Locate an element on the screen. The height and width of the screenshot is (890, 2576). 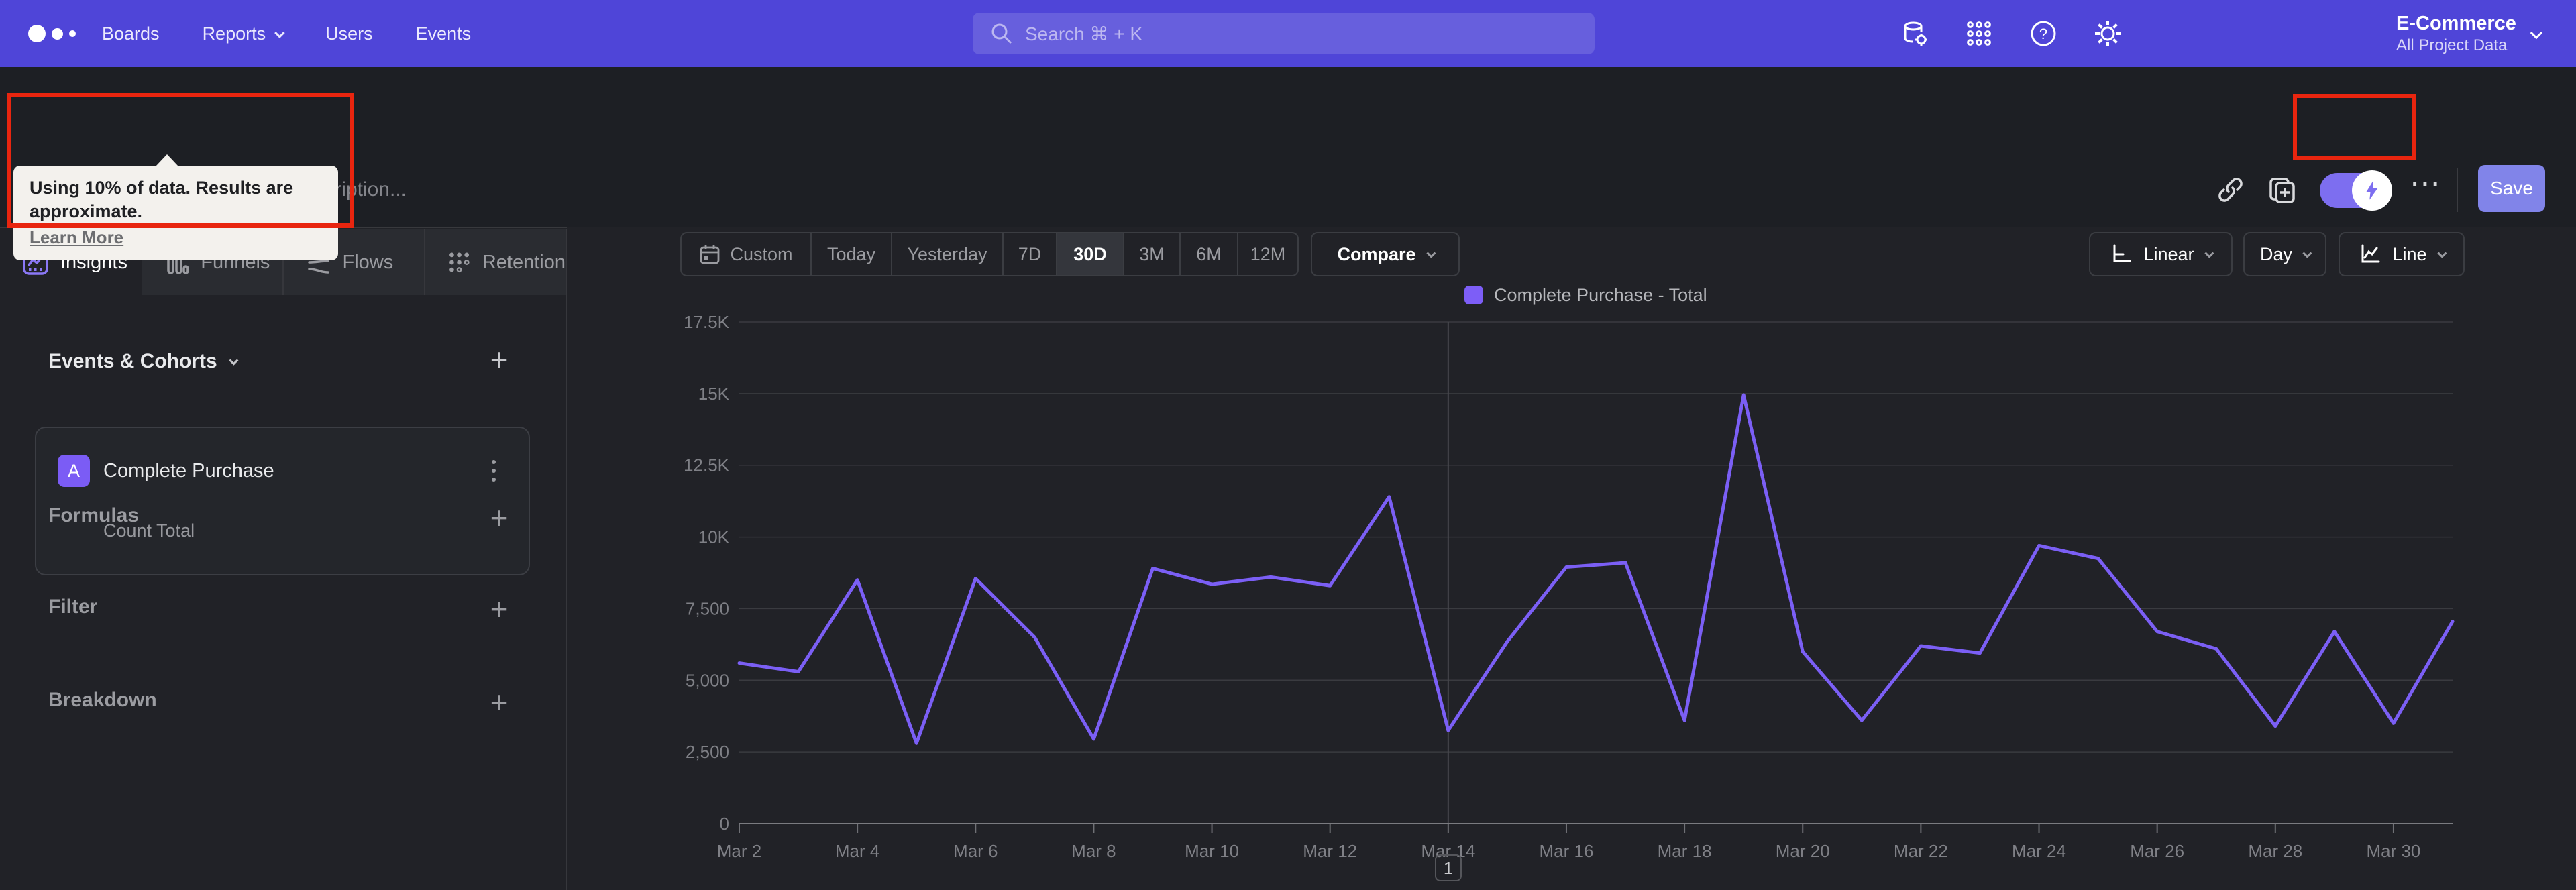
range-today: Today is located at coordinates (850, 254).